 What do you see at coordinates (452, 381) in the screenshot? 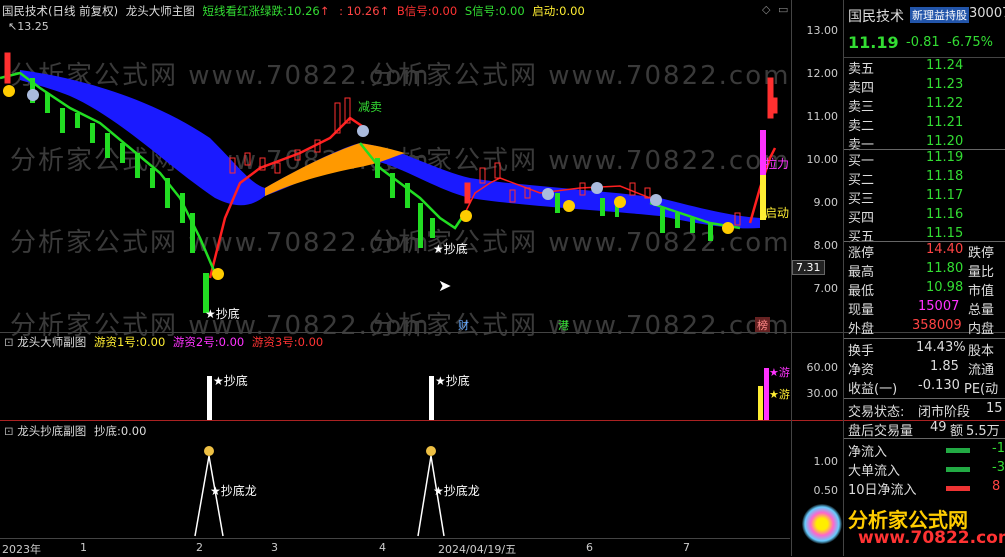
I see `sub1-label-b2: ★抄底` at bounding box center [452, 381].